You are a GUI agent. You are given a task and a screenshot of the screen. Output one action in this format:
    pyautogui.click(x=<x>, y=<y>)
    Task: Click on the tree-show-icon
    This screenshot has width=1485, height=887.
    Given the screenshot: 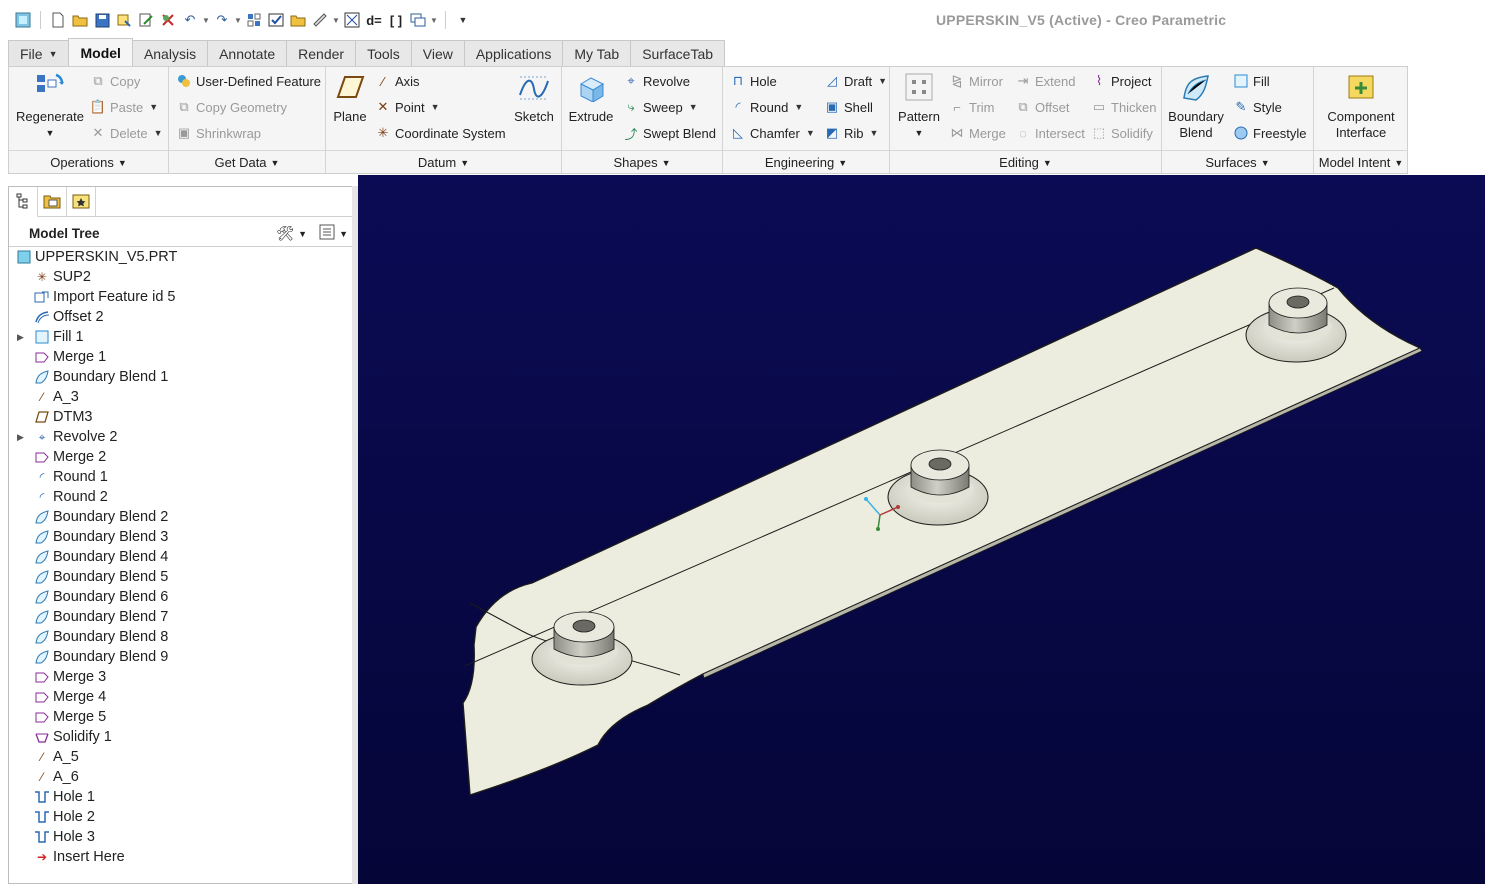 What is the action you would take?
    pyautogui.click(x=327, y=233)
    